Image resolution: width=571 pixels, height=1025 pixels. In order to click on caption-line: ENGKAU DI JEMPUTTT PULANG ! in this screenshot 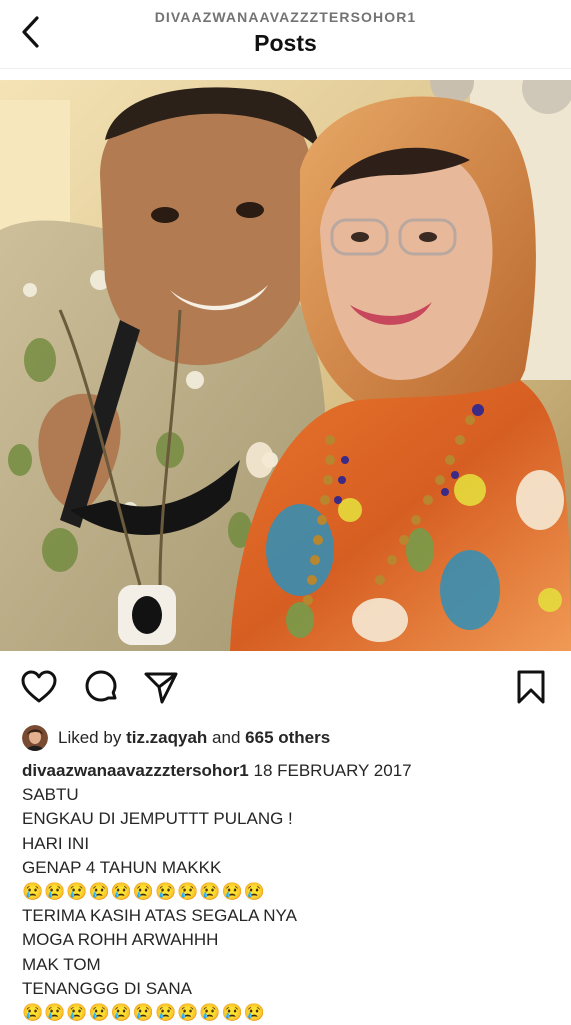, I will do `click(157, 819)`.